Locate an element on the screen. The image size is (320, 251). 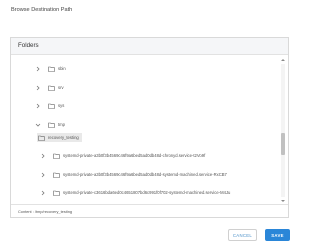
tree-item-label: tmp is located at coordinates (61, 124).